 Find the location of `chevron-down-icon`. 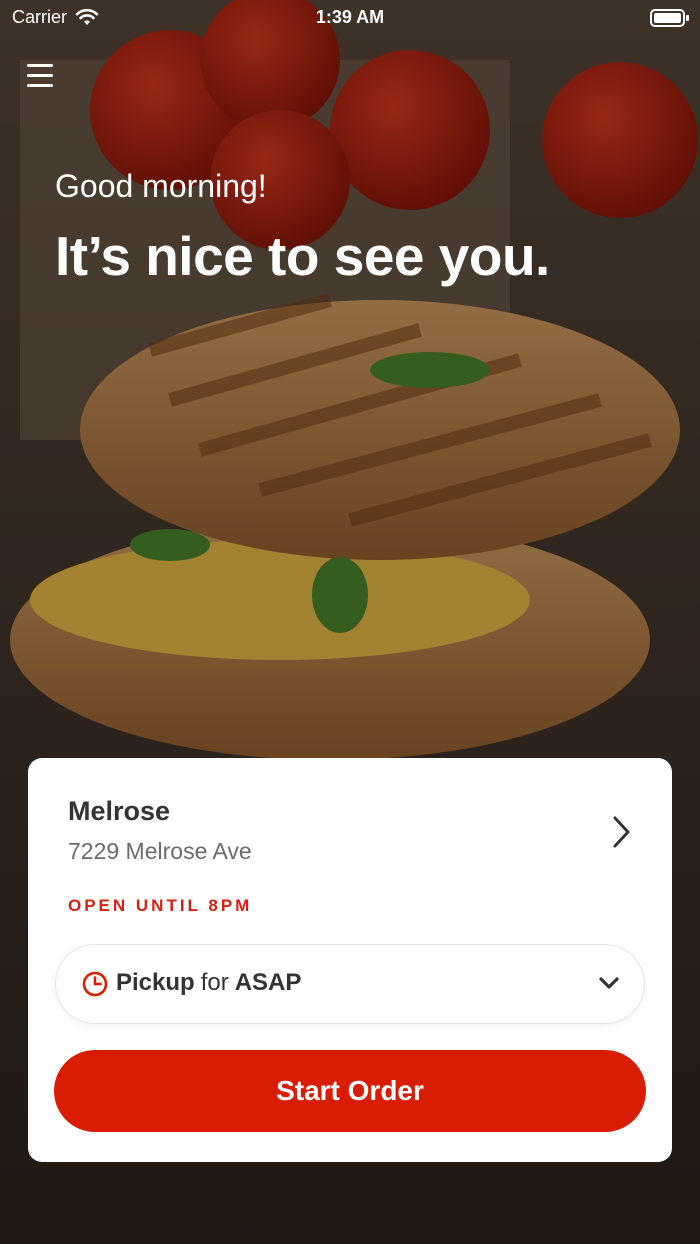

chevron-down-icon is located at coordinates (609, 983).